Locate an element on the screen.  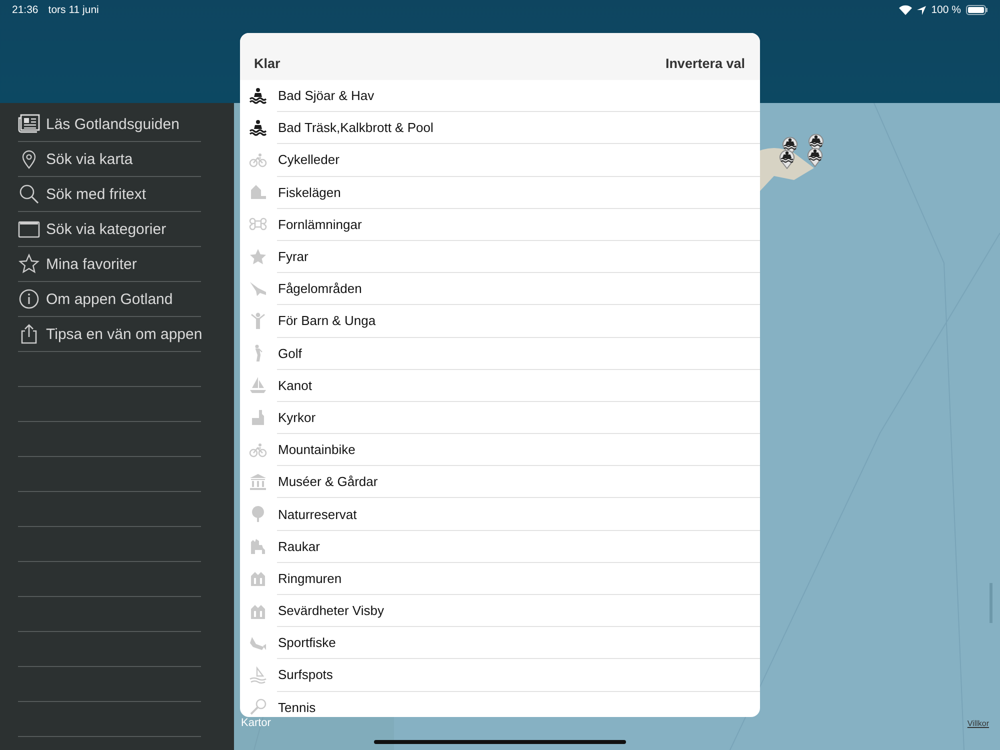
category-item: Ringmuren is located at coordinates (310, 578).